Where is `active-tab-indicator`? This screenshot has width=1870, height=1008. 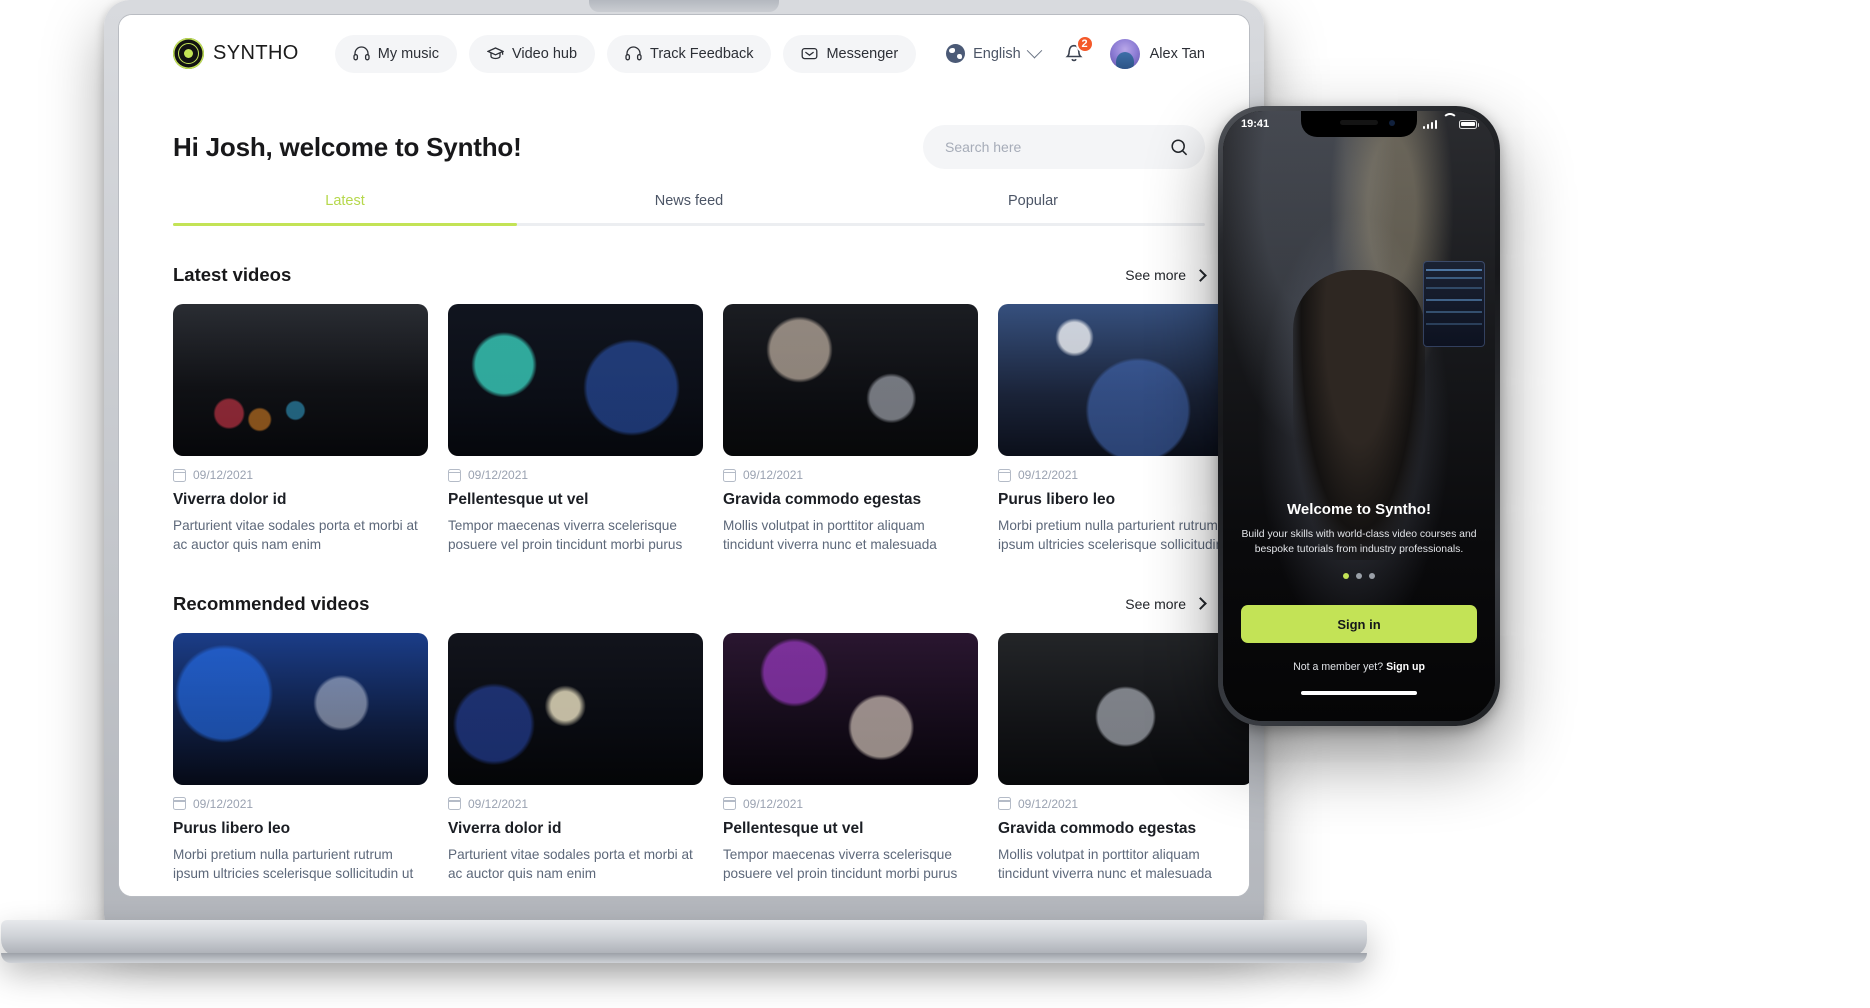
active-tab-indicator is located at coordinates (345, 224).